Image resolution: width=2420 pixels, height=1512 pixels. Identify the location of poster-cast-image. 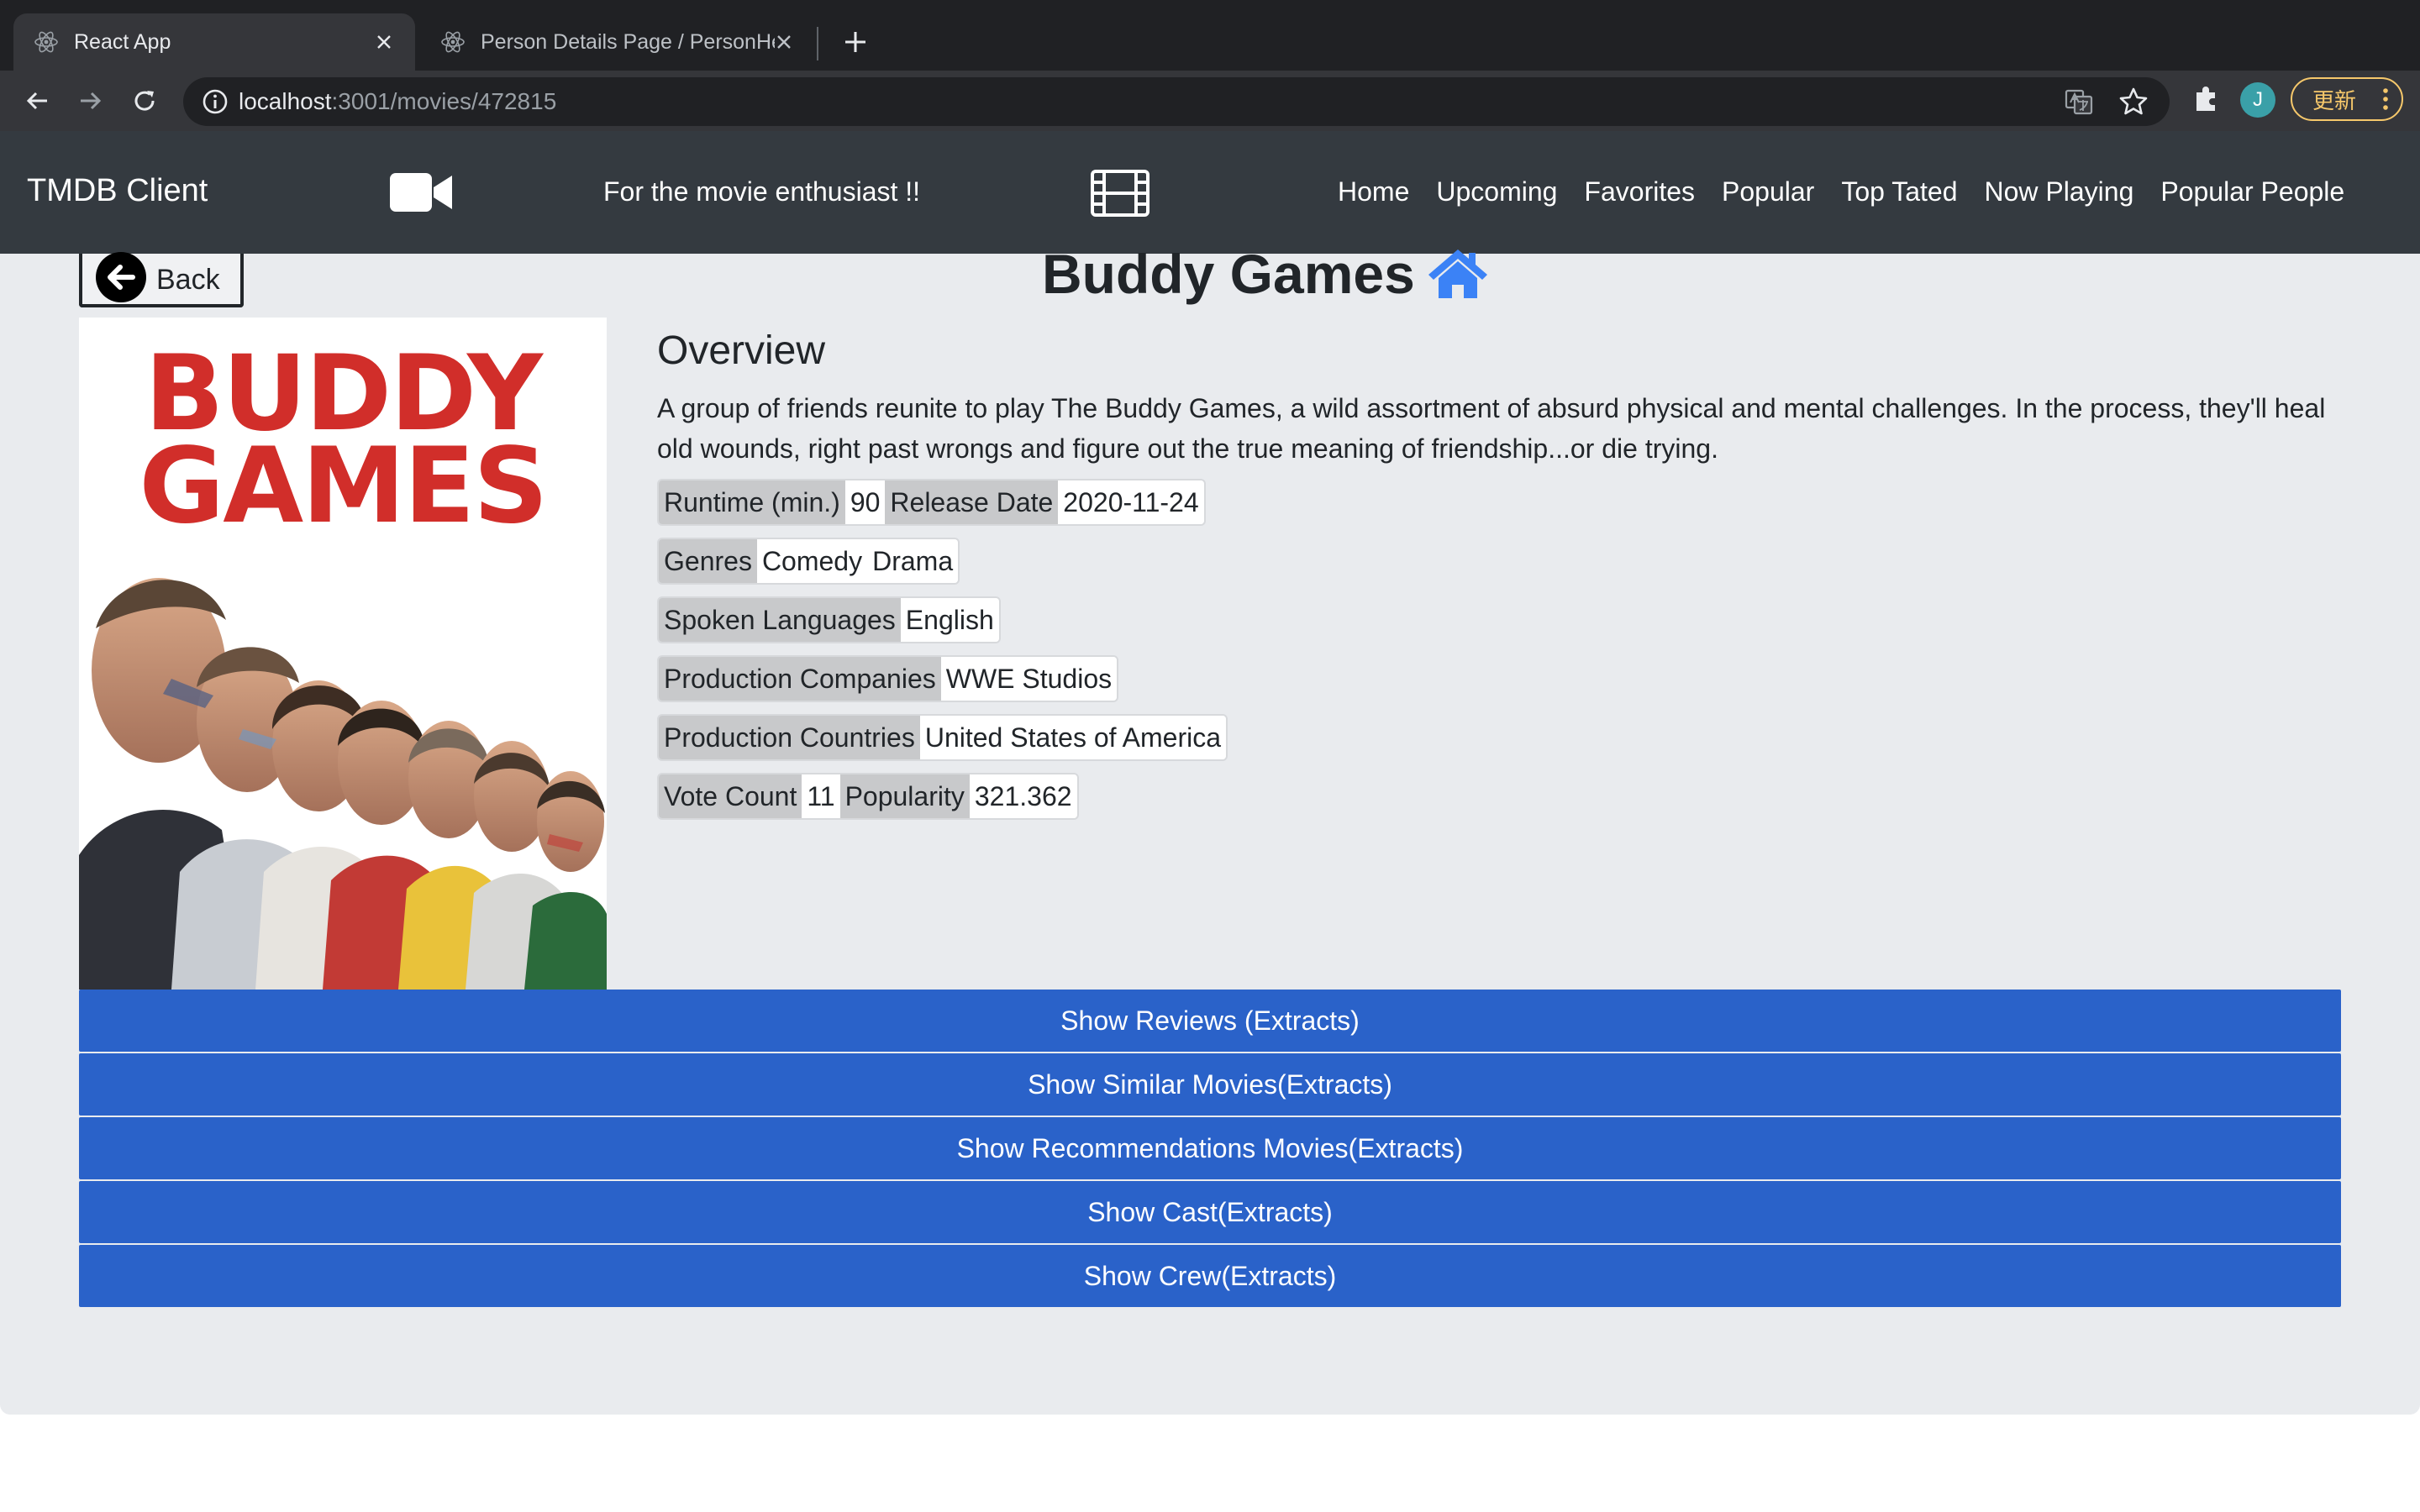
(343, 771).